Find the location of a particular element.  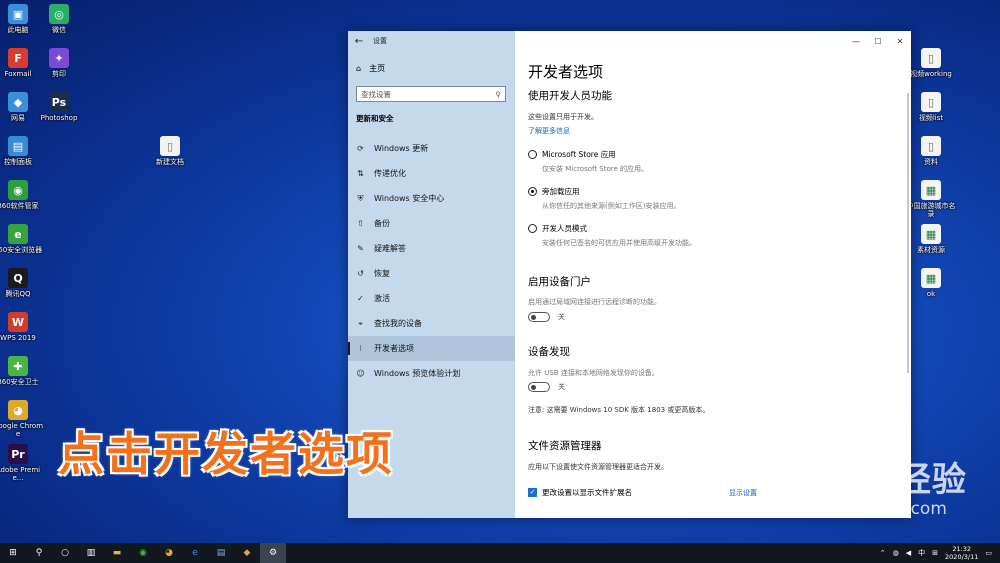

settings-search-input: 查找设置 ⚲ is located at coordinates (431, 94).